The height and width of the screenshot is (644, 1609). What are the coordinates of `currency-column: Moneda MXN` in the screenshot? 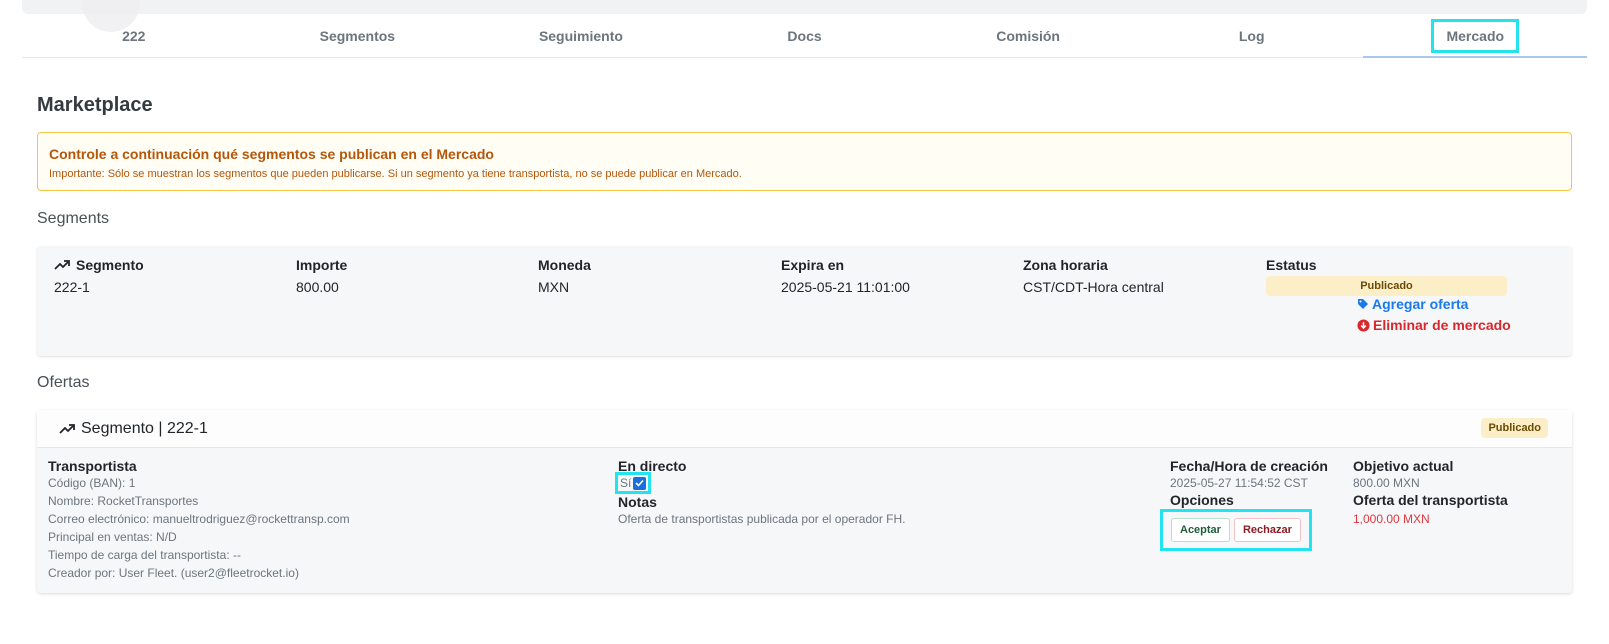 It's located at (564, 275).